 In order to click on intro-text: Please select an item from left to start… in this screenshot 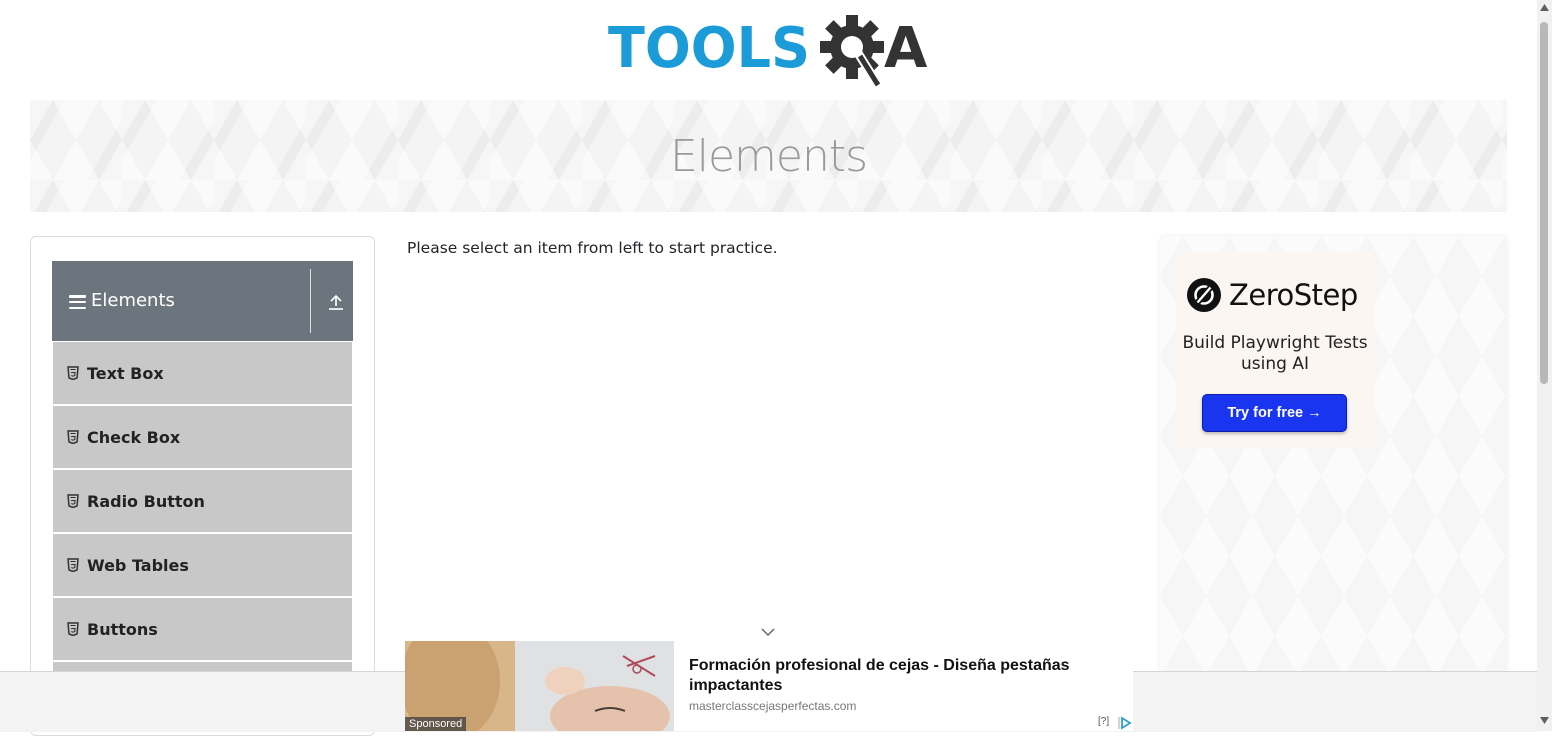, I will do `click(592, 248)`.